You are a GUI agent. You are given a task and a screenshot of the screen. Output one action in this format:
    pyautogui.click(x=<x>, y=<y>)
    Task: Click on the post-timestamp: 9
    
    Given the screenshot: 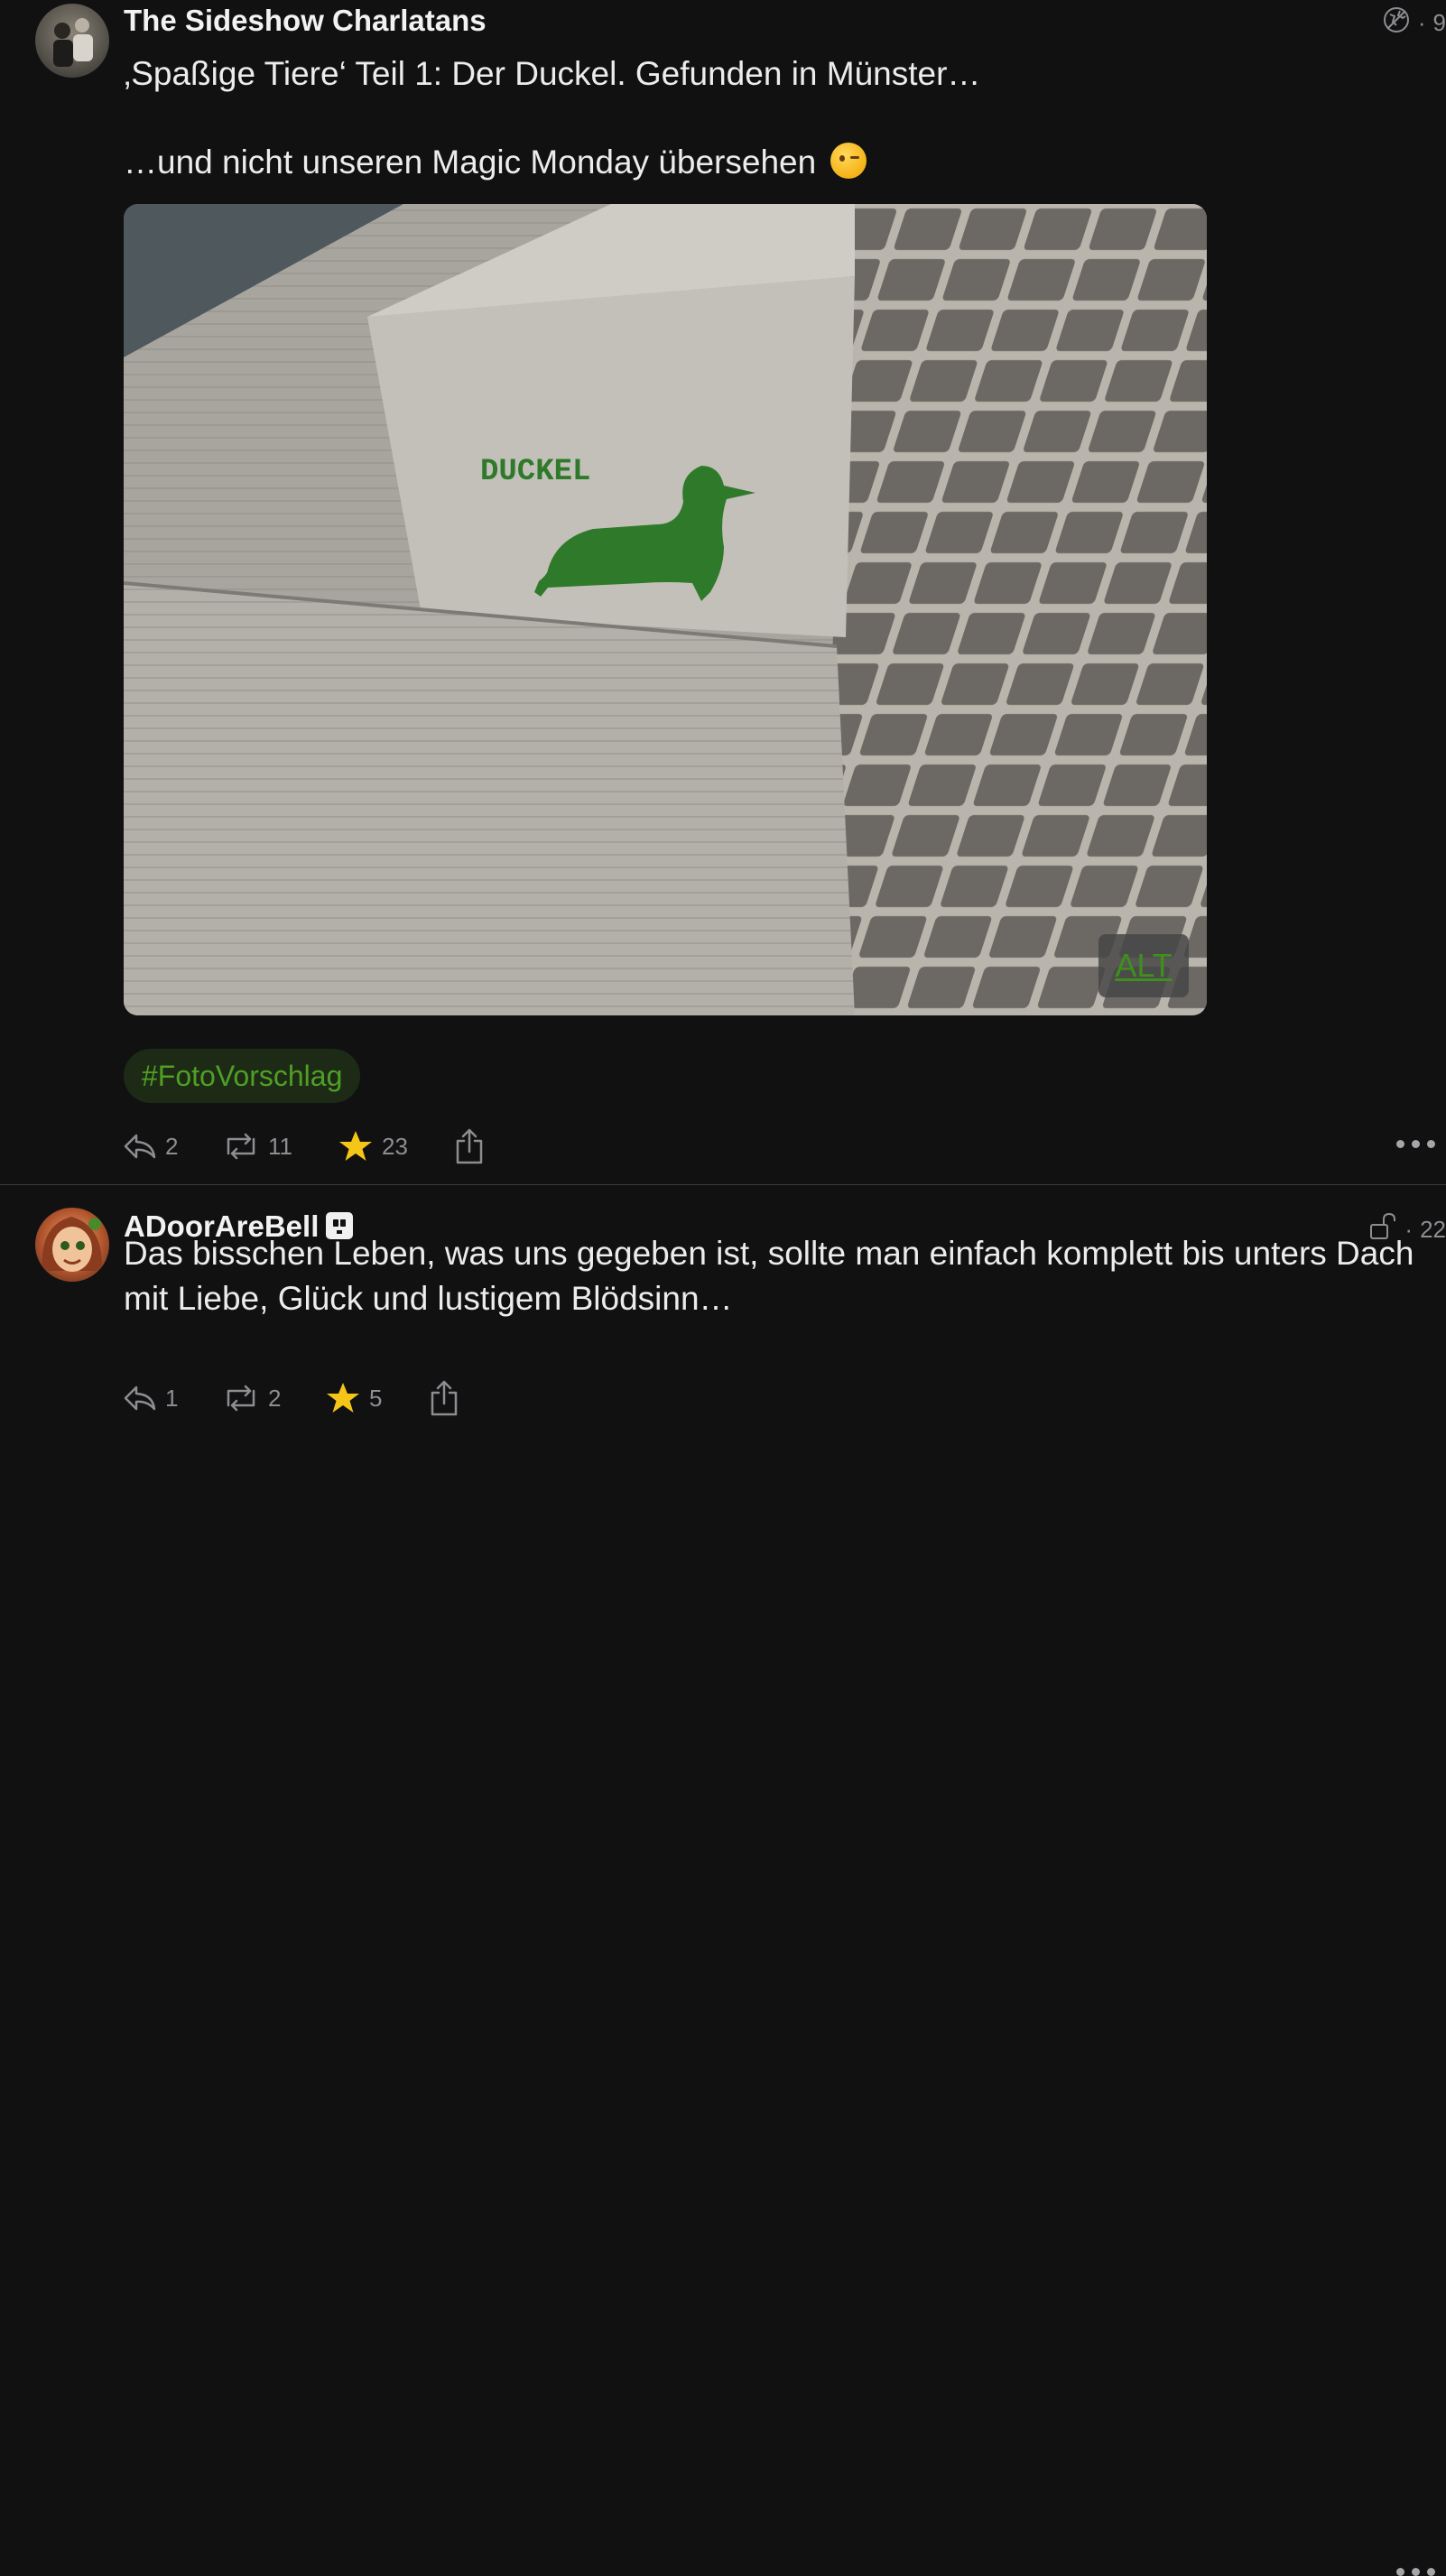 What is the action you would take?
    pyautogui.click(x=1439, y=23)
    